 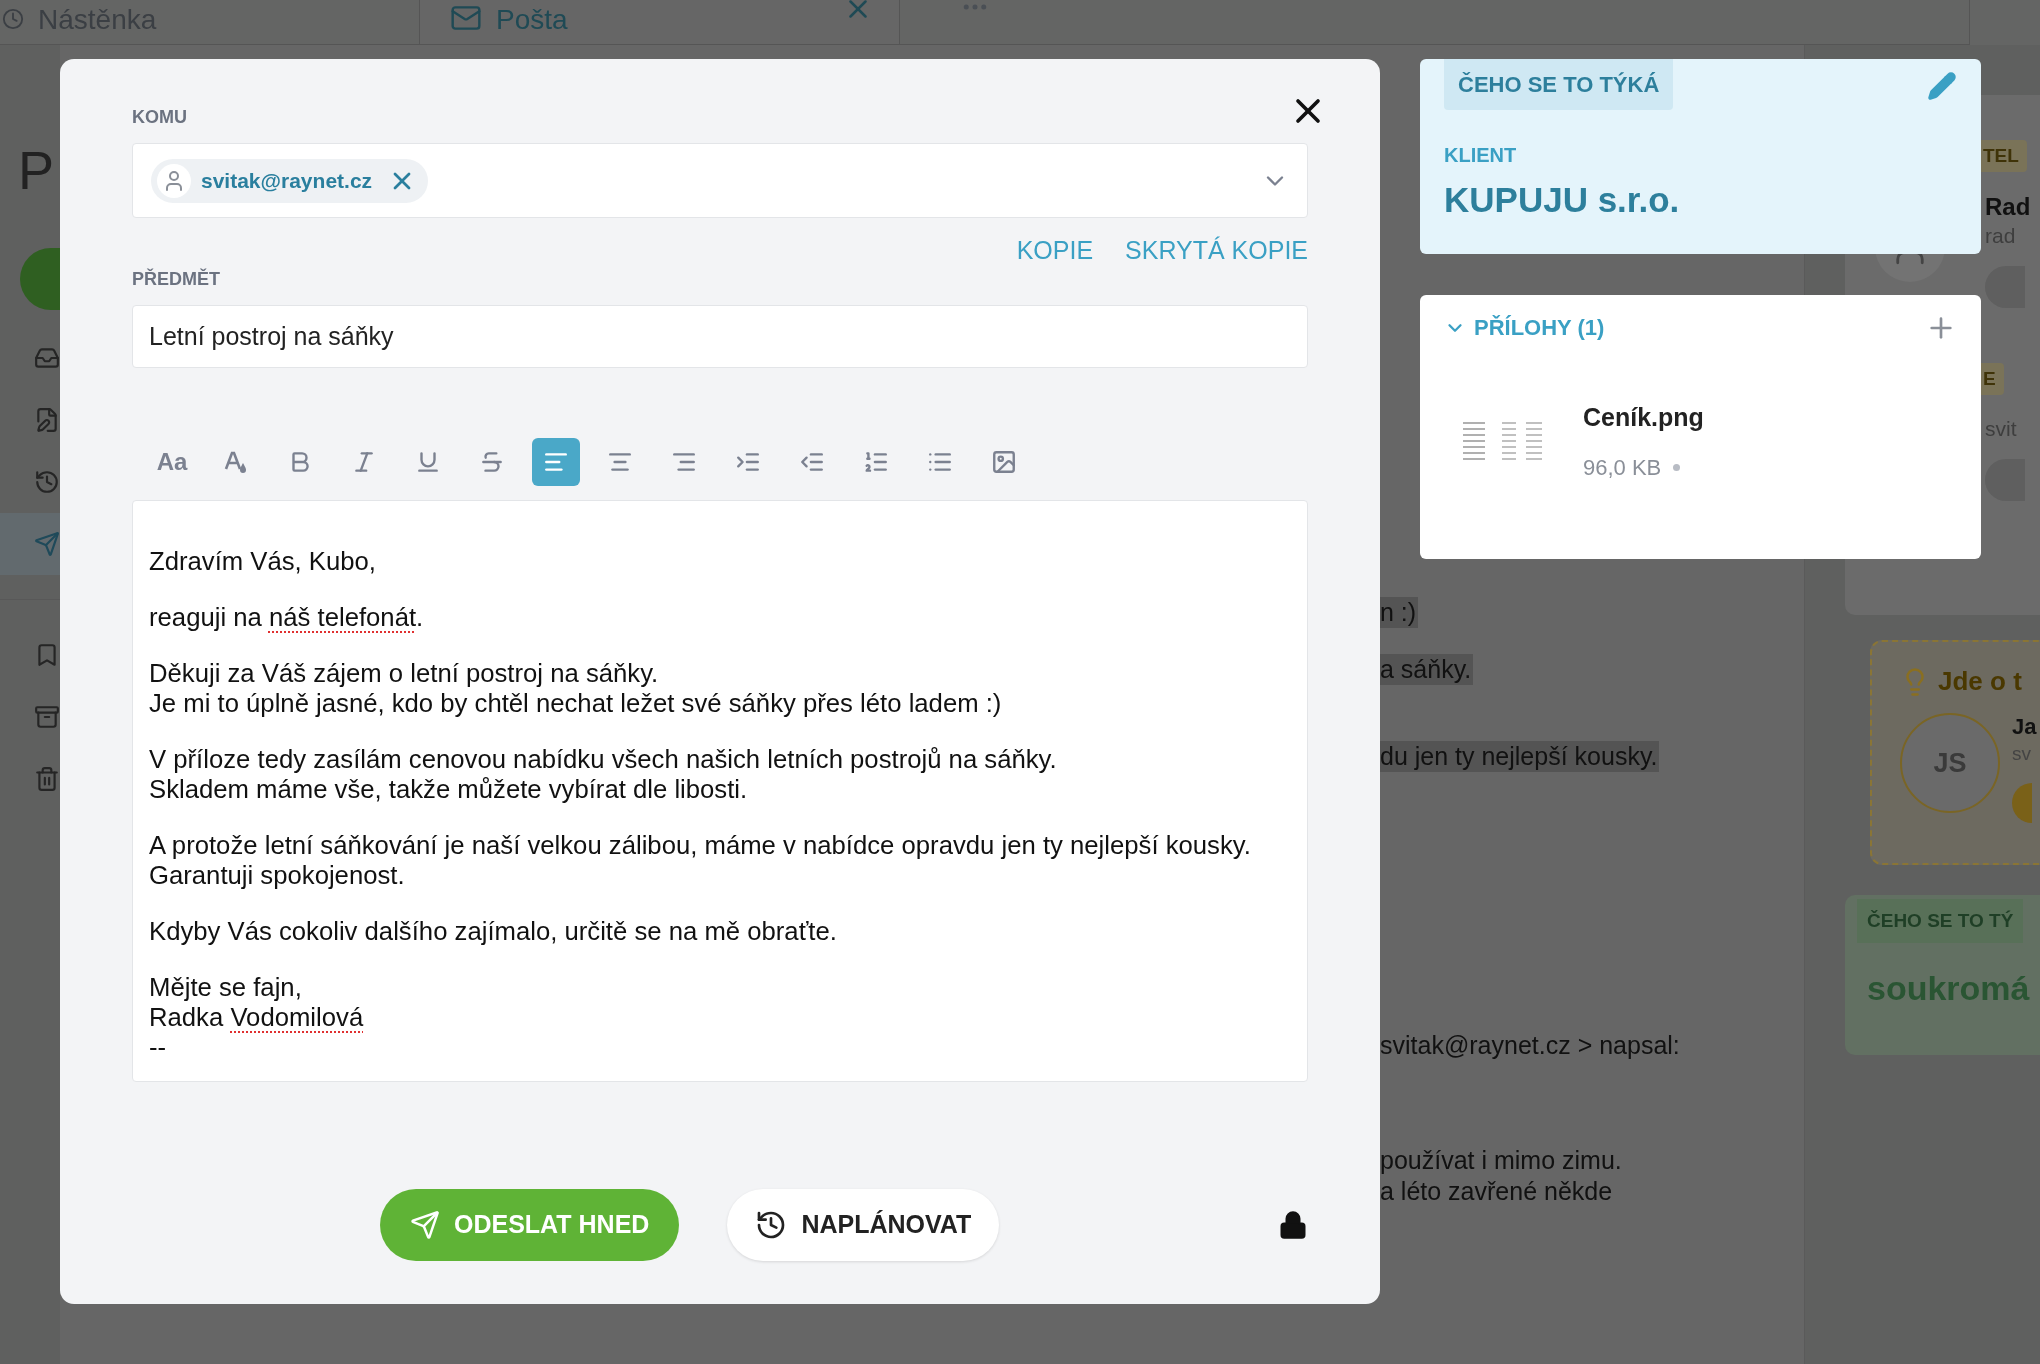 I want to click on tab-label: Pošta, so click(x=532, y=20).